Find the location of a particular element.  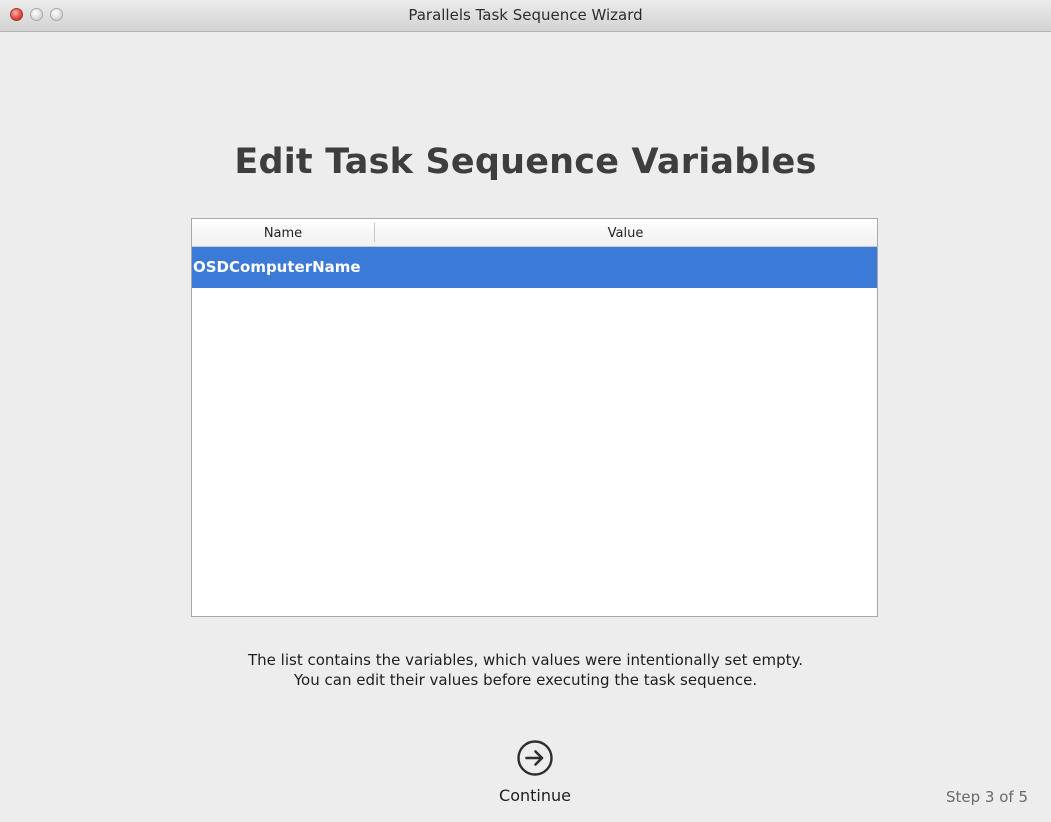

continue-button: Continue is located at coordinates (535, 773).